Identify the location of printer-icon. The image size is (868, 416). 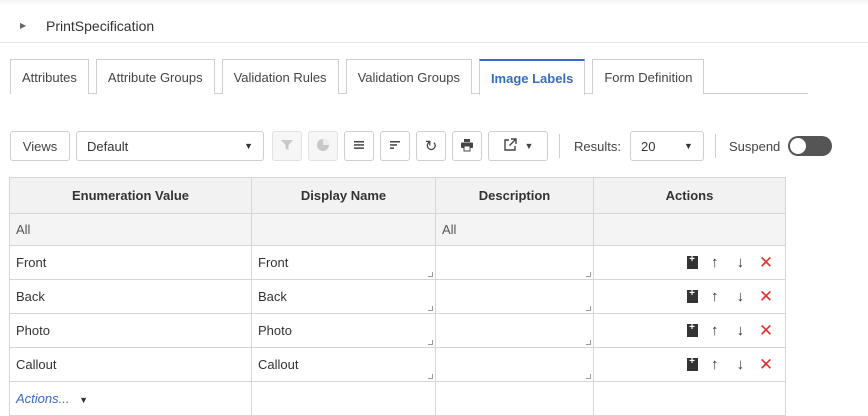
(467, 146).